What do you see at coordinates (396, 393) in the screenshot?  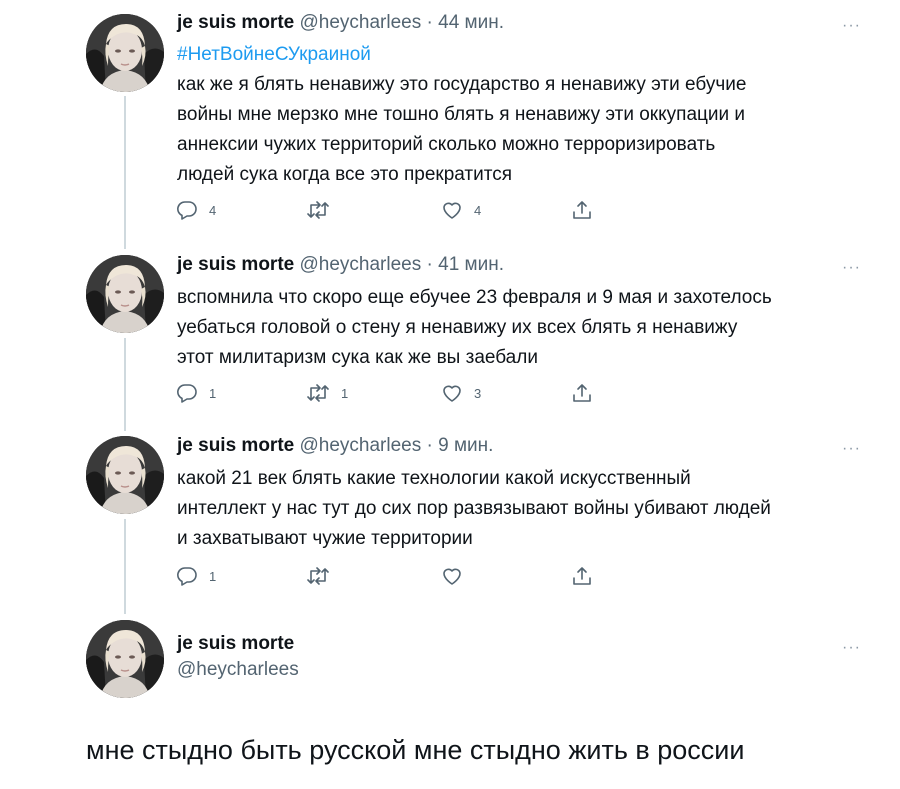 I see `tweet-actions: 1 1 3` at bounding box center [396, 393].